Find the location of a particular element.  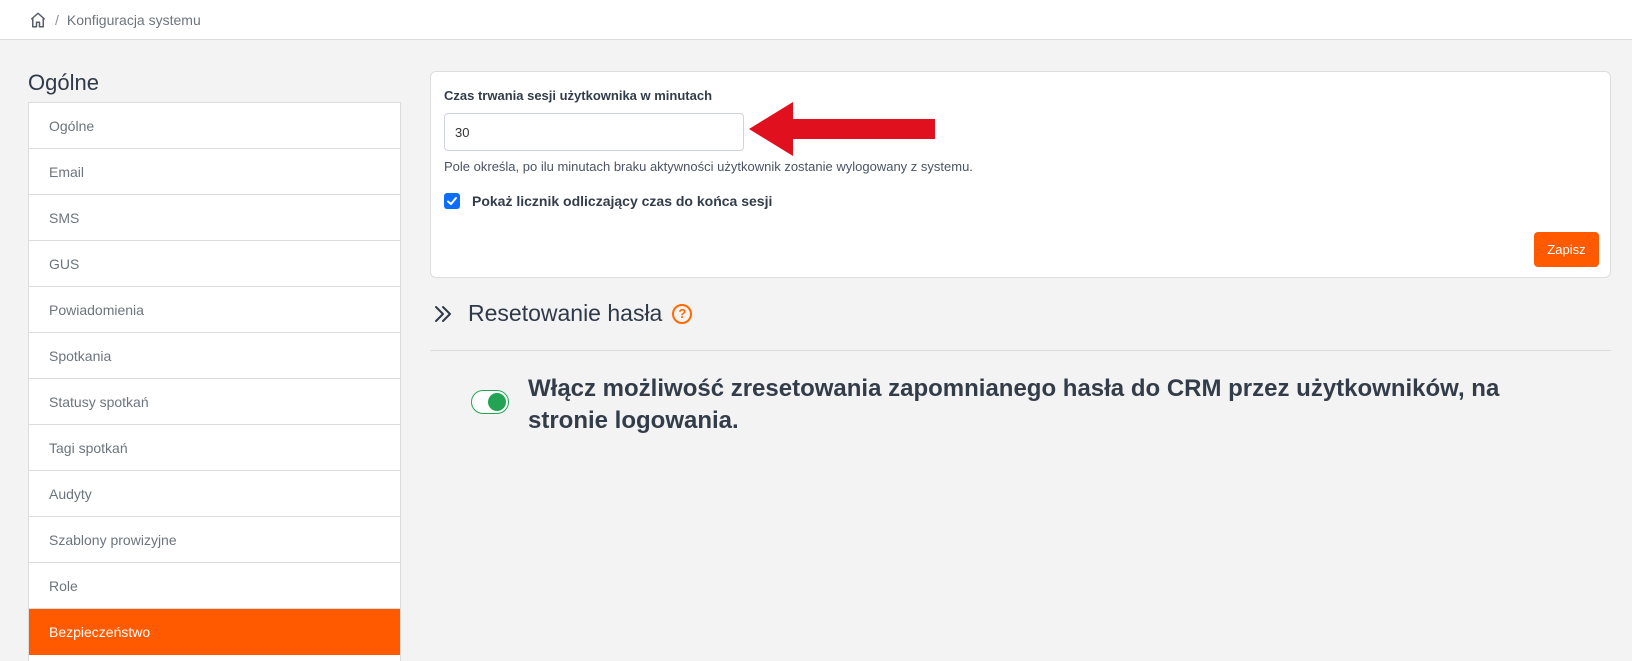

sidebar-item-szablony-prowizyjne: Szablony prowizyjne is located at coordinates (214, 540).